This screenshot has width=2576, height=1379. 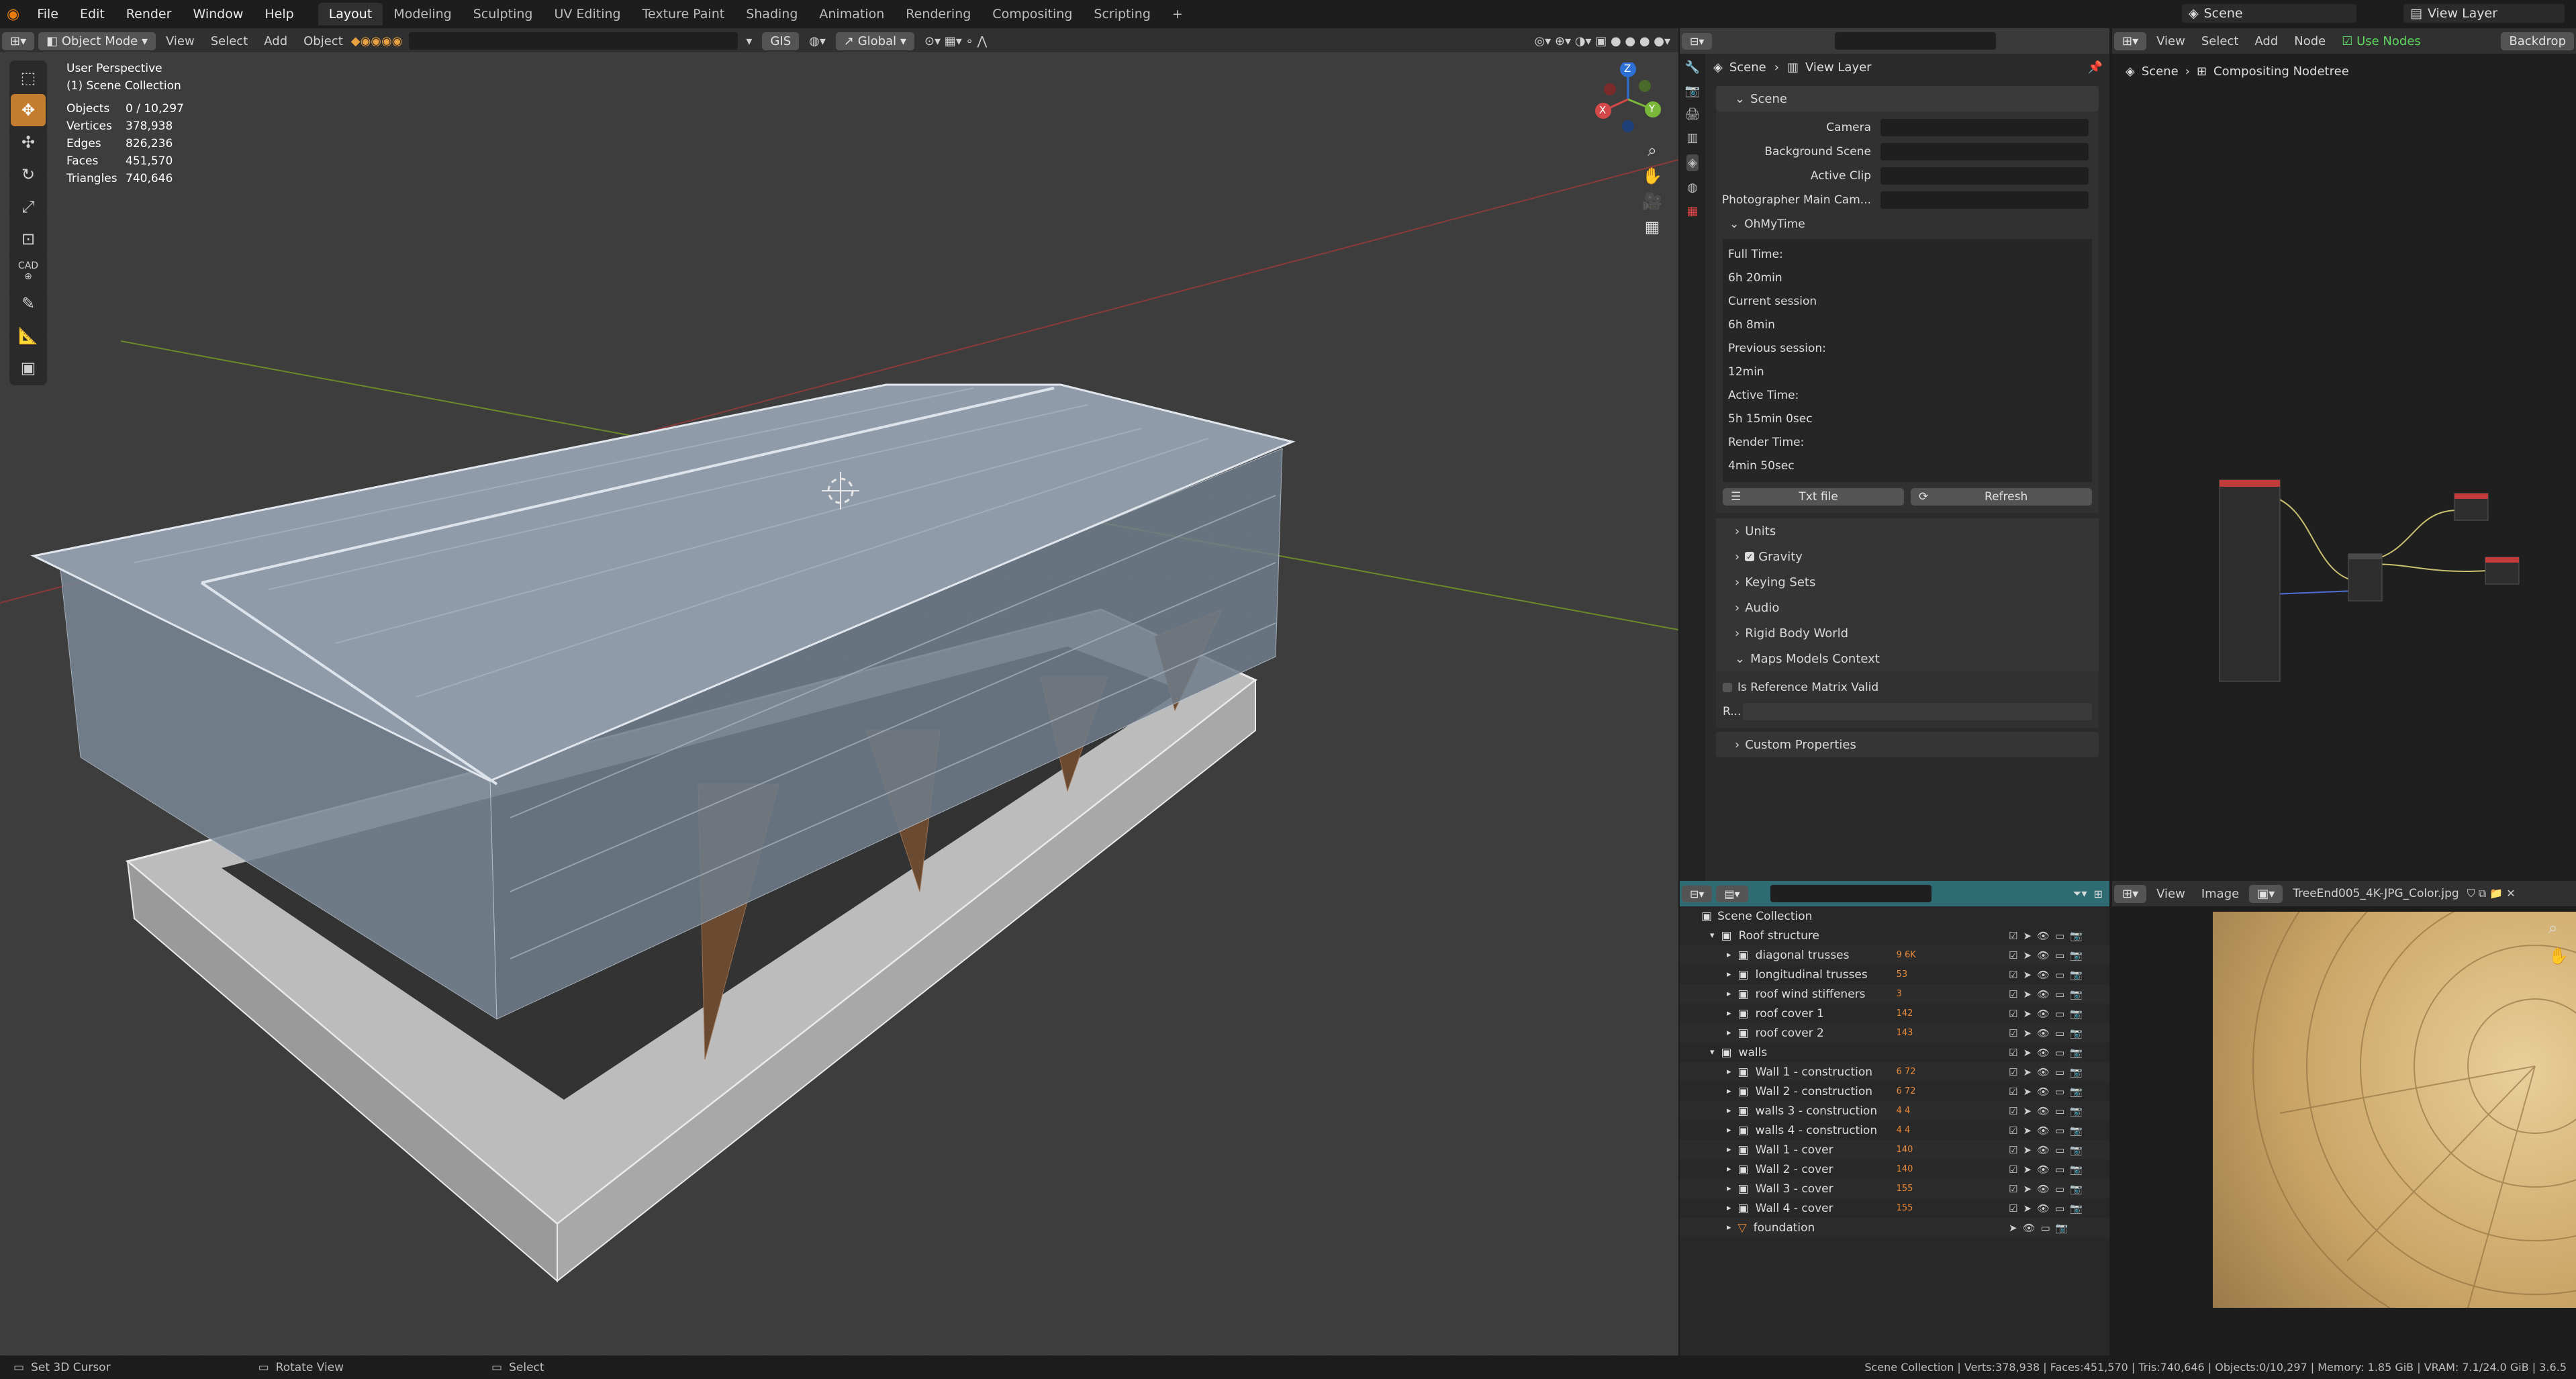 I want to click on image-name: TreeEnd005_4K-JPG_Color.jpg, so click(x=2376, y=893).